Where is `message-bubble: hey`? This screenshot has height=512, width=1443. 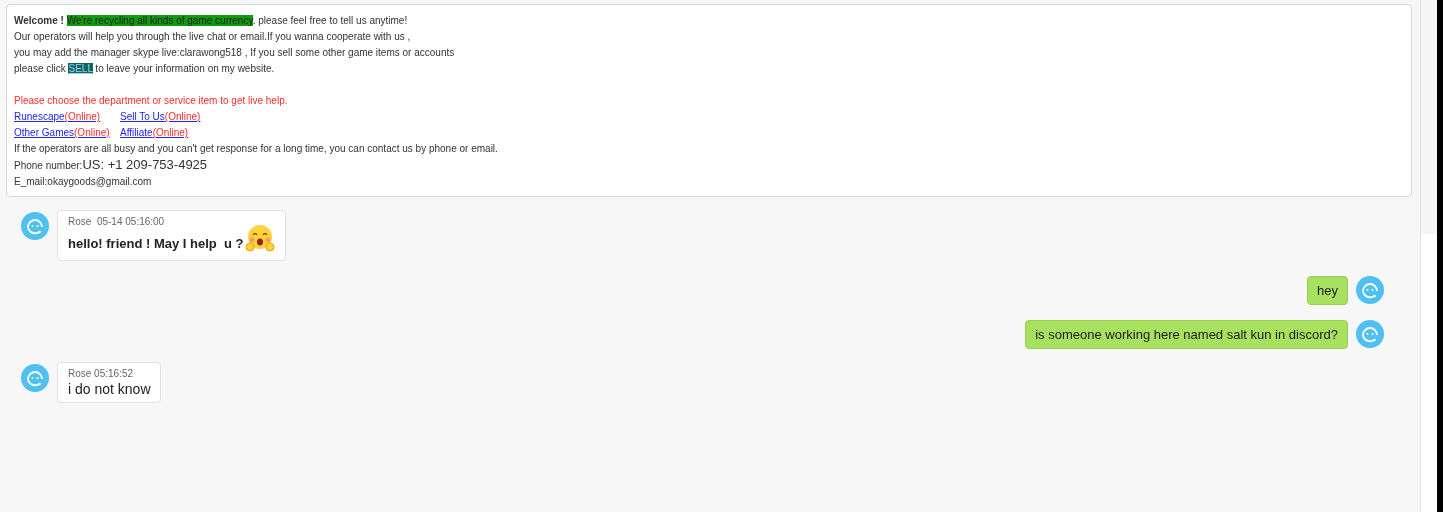
message-bubble: hey is located at coordinates (1327, 290).